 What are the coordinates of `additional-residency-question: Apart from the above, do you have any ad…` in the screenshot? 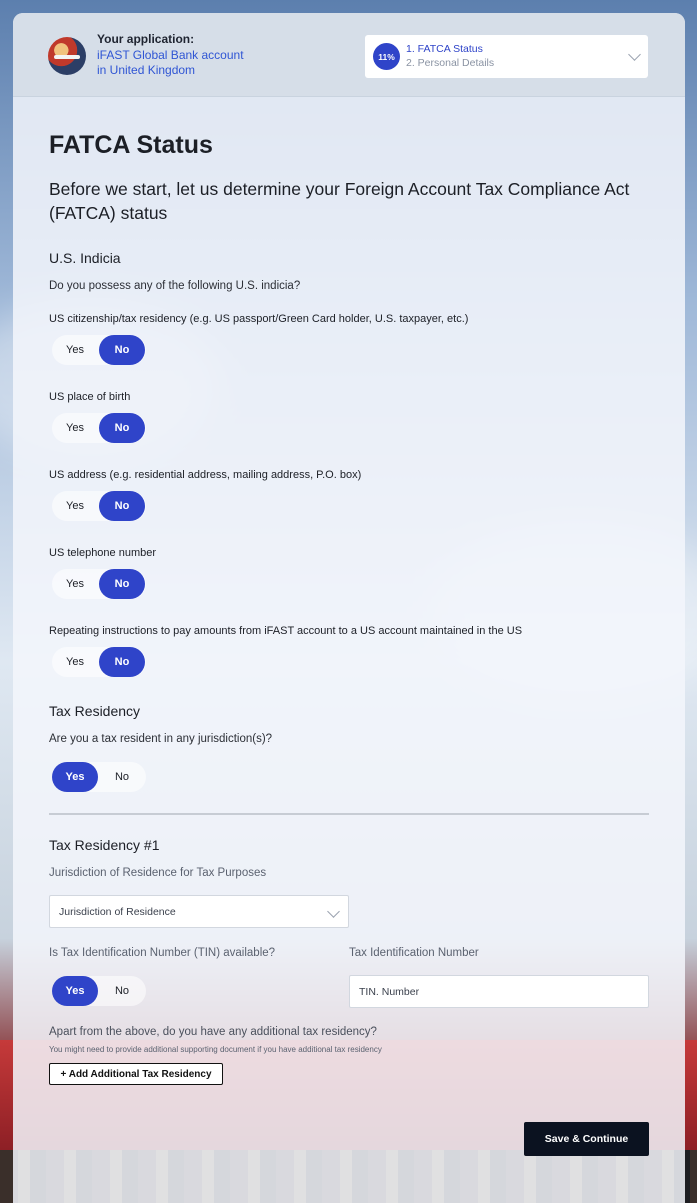 It's located at (213, 1032).